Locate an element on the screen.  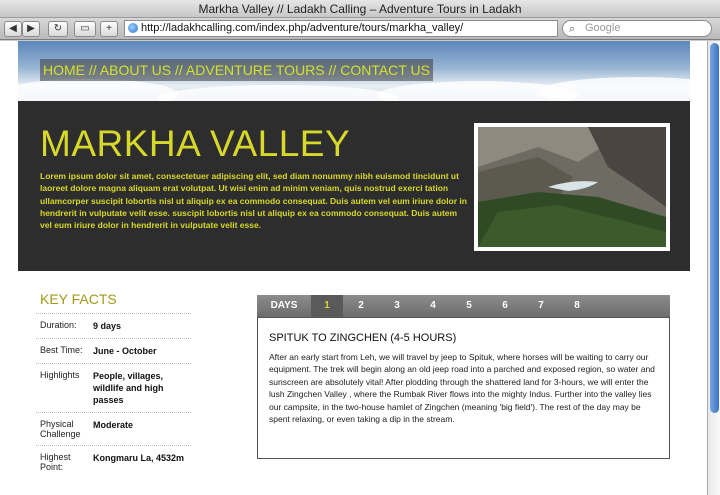
reload-icon: ↻ is located at coordinates (58, 29).